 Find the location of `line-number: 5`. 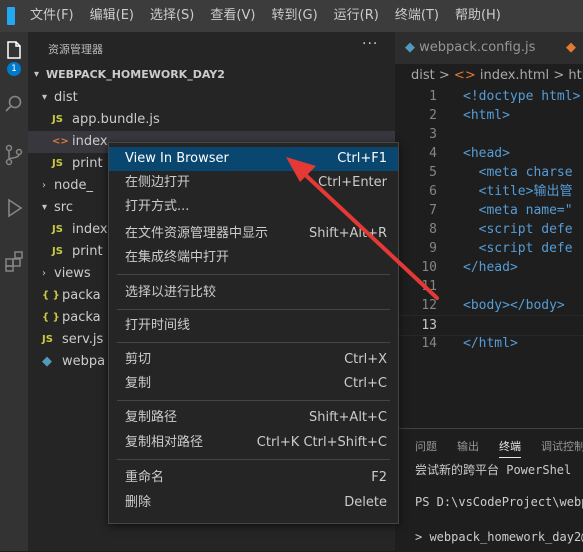

line-number: 5 is located at coordinates (433, 172).